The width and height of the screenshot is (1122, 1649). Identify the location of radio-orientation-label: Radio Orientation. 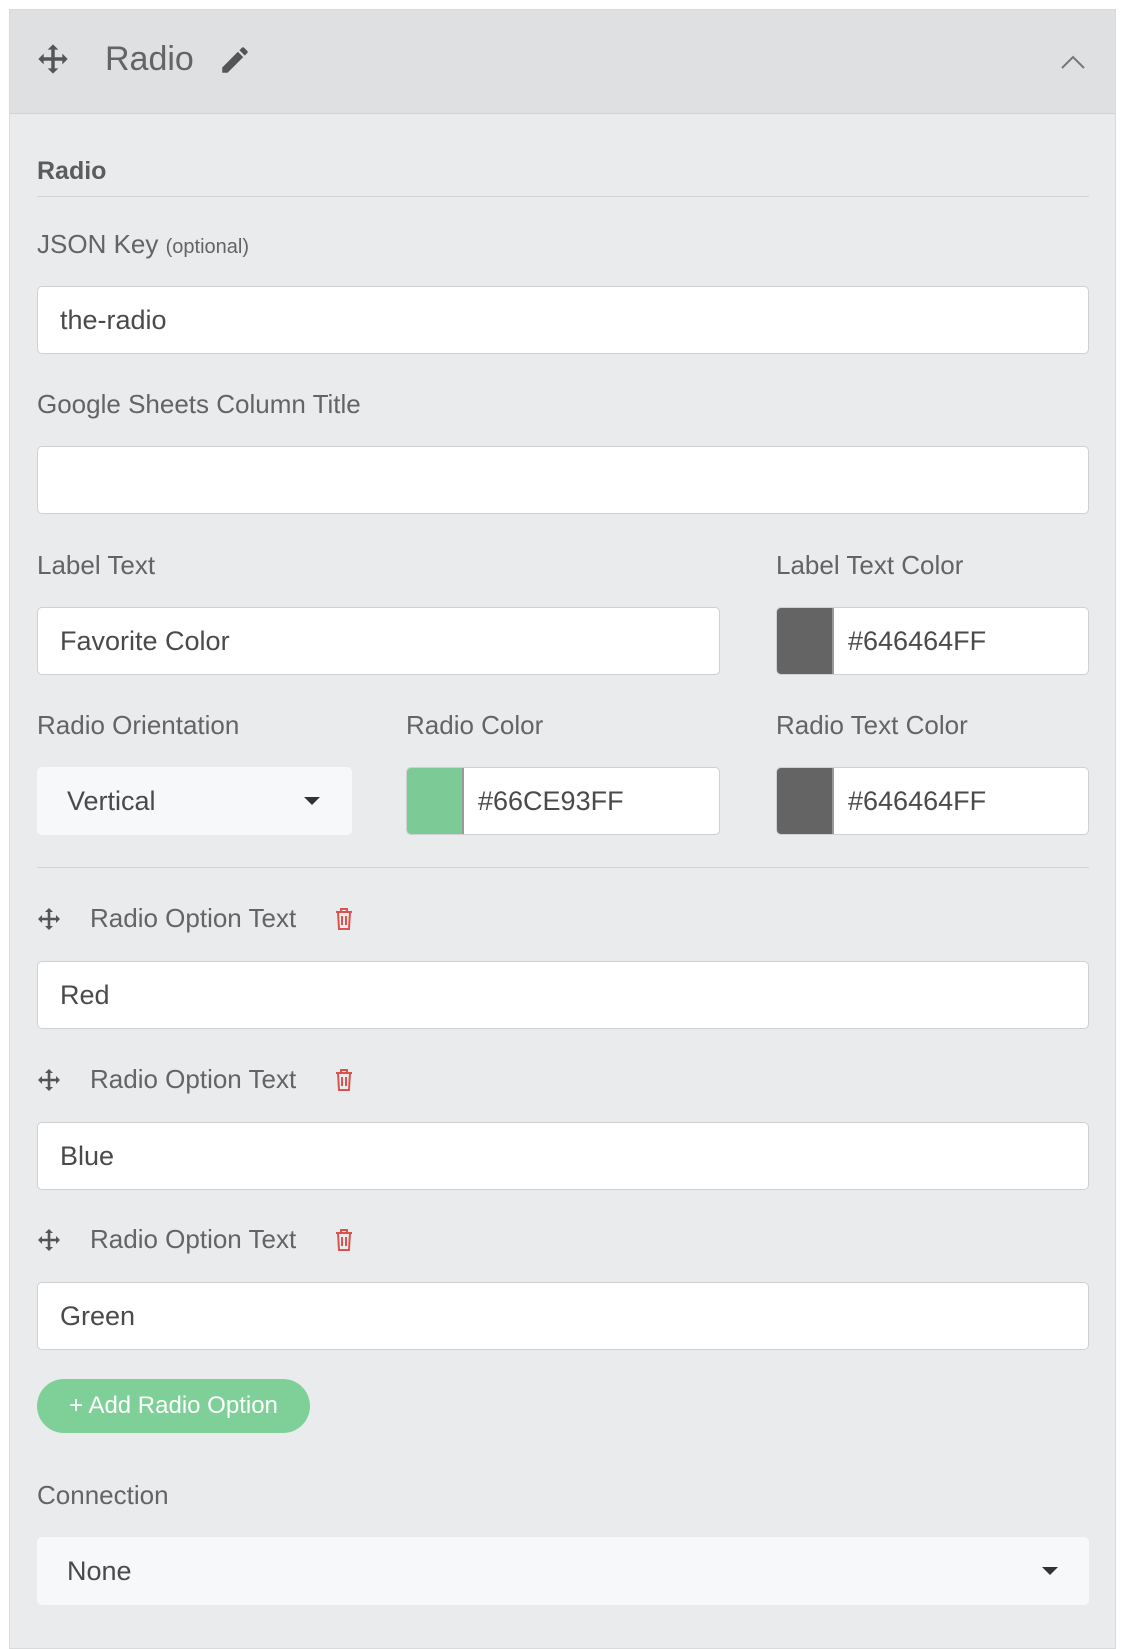
(138, 725).